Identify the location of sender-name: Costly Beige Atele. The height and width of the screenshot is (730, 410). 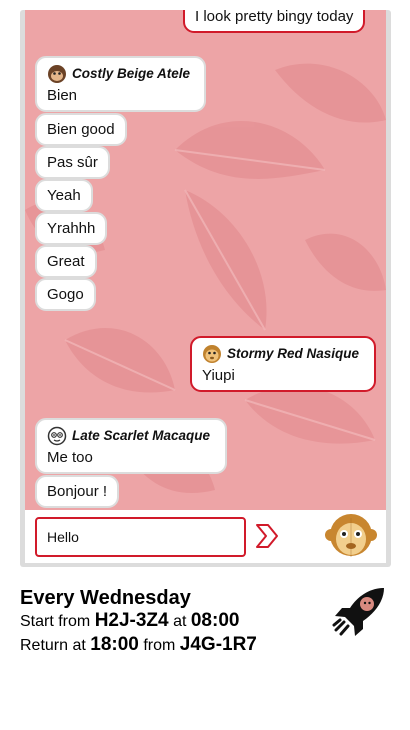
(131, 73).